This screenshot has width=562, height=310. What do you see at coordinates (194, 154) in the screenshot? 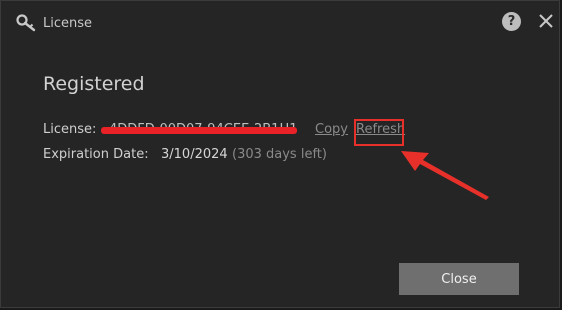
I see `expiration-date: 3/10/2024` at bounding box center [194, 154].